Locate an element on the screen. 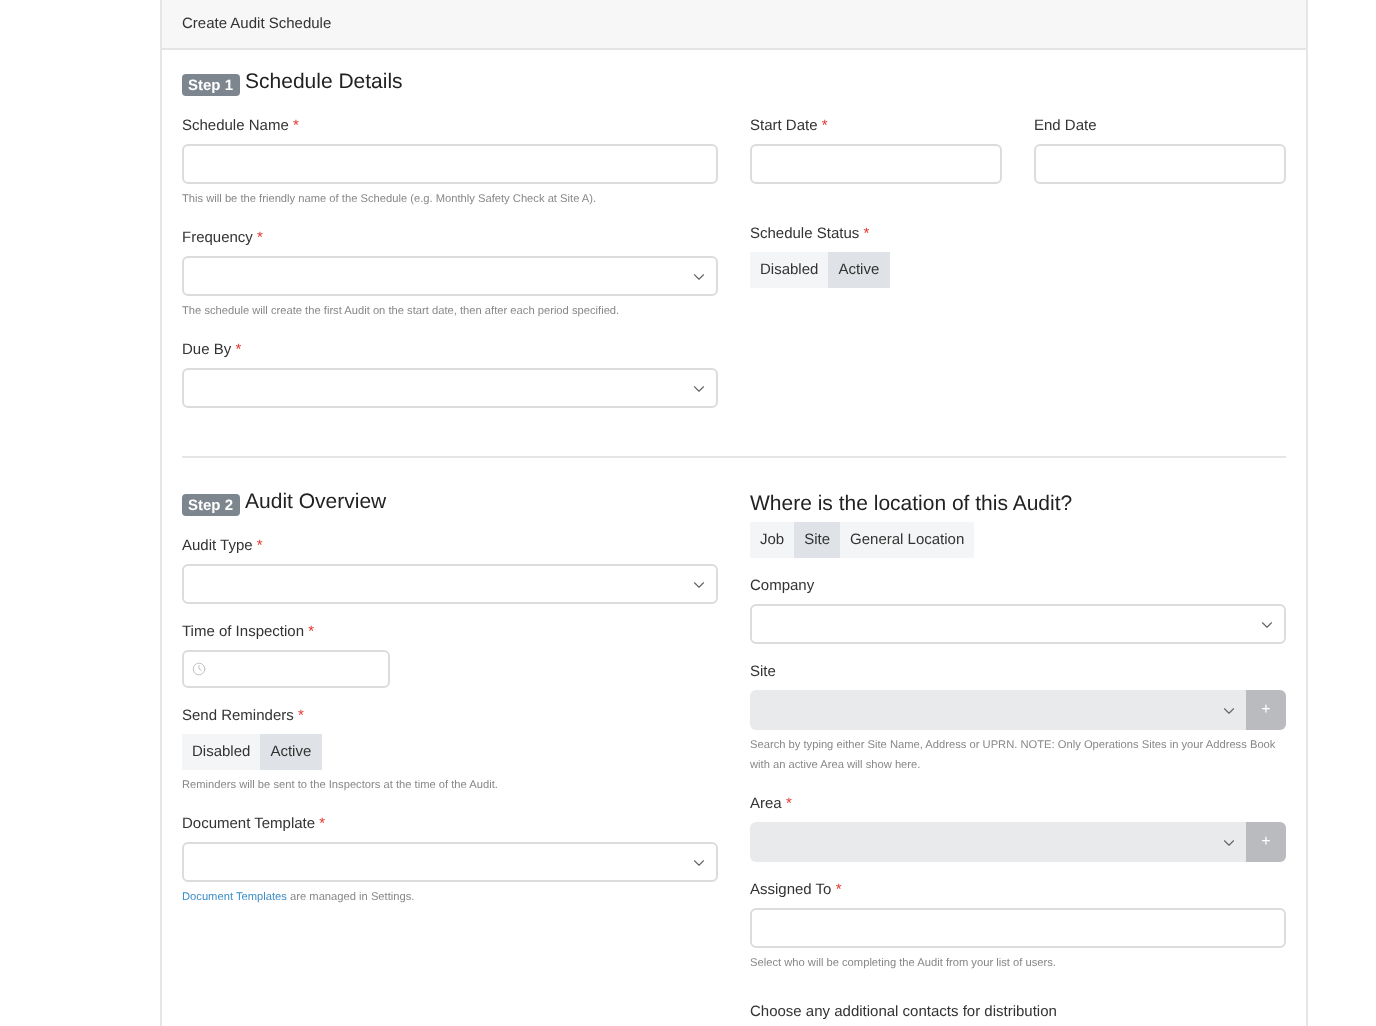 The image size is (1376, 1026). section-title: Schedule Details is located at coordinates (324, 83).